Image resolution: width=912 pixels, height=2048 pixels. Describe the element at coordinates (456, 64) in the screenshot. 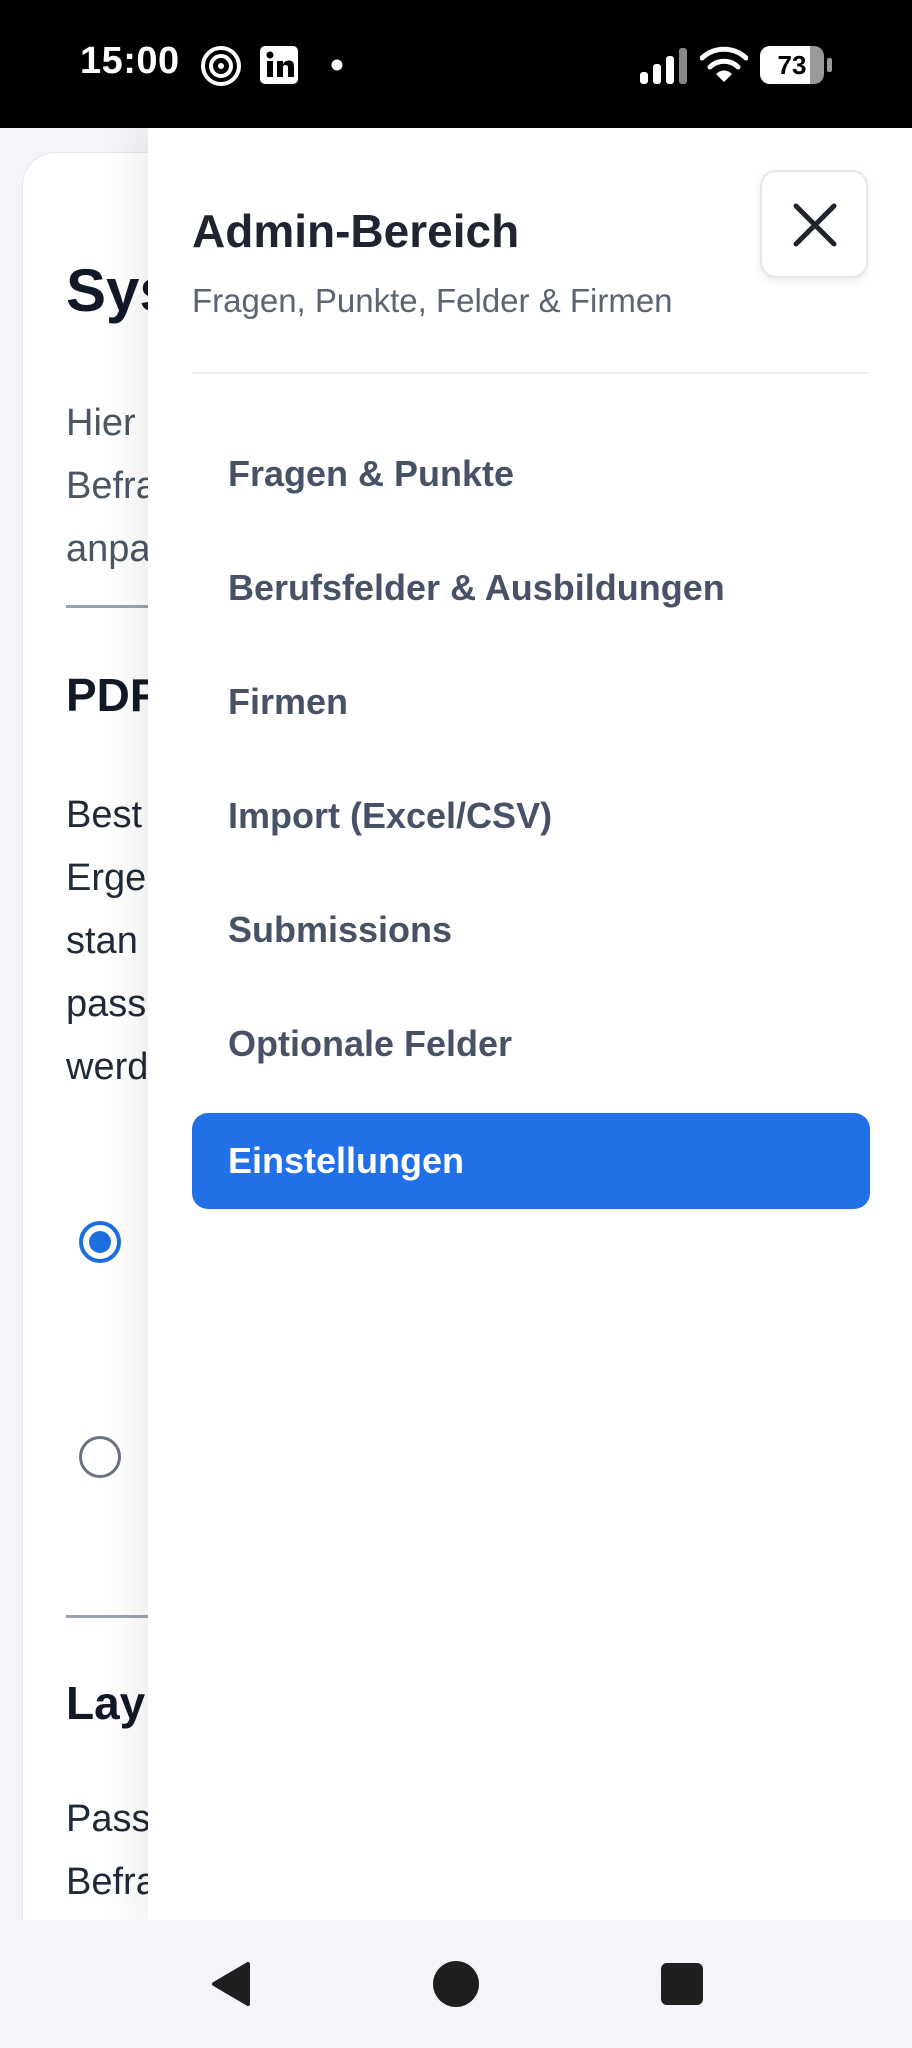

I see `status-bar: 15:00 73` at that location.